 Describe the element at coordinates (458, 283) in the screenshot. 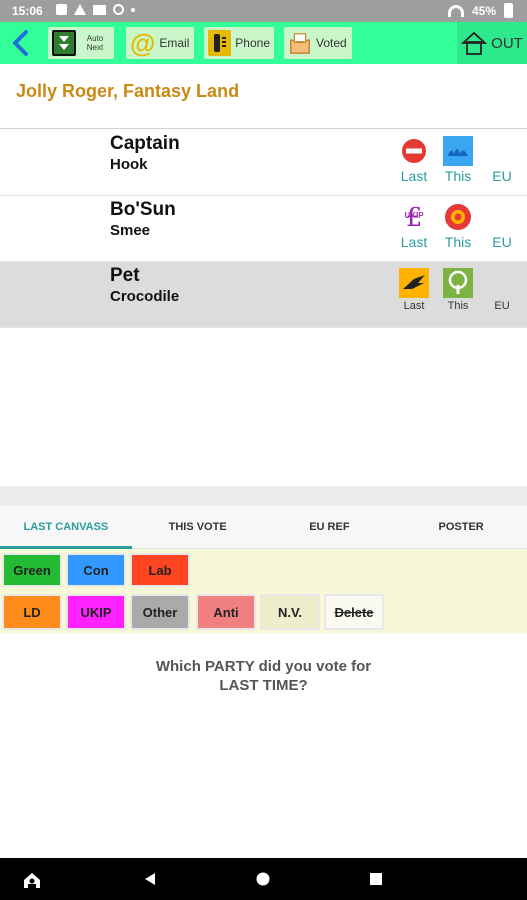

I see `green-tree-icon` at that location.